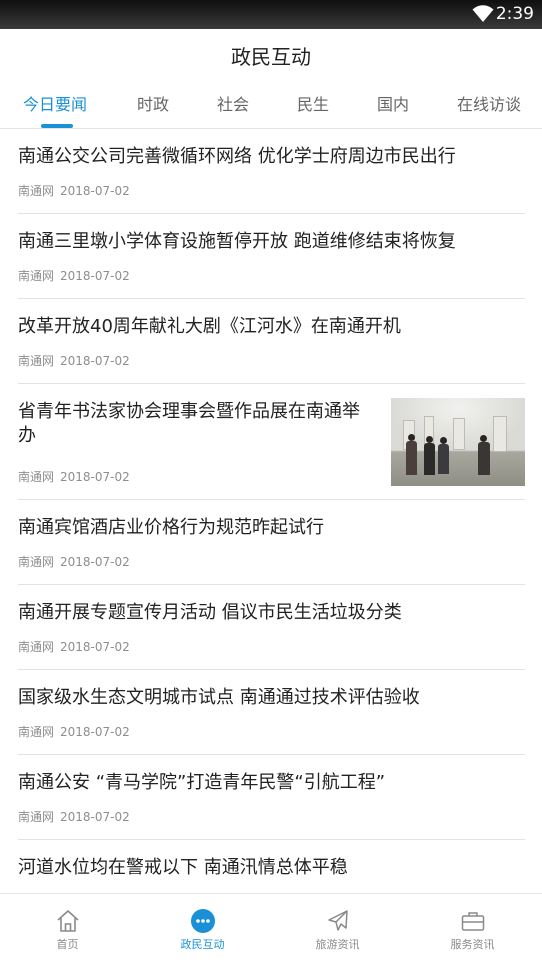 The image size is (542, 964). What do you see at coordinates (183, 867) in the screenshot?
I see `news-title: 河道水位均在警戒以下 南通汛情总体平稳` at bounding box center [183, 867].